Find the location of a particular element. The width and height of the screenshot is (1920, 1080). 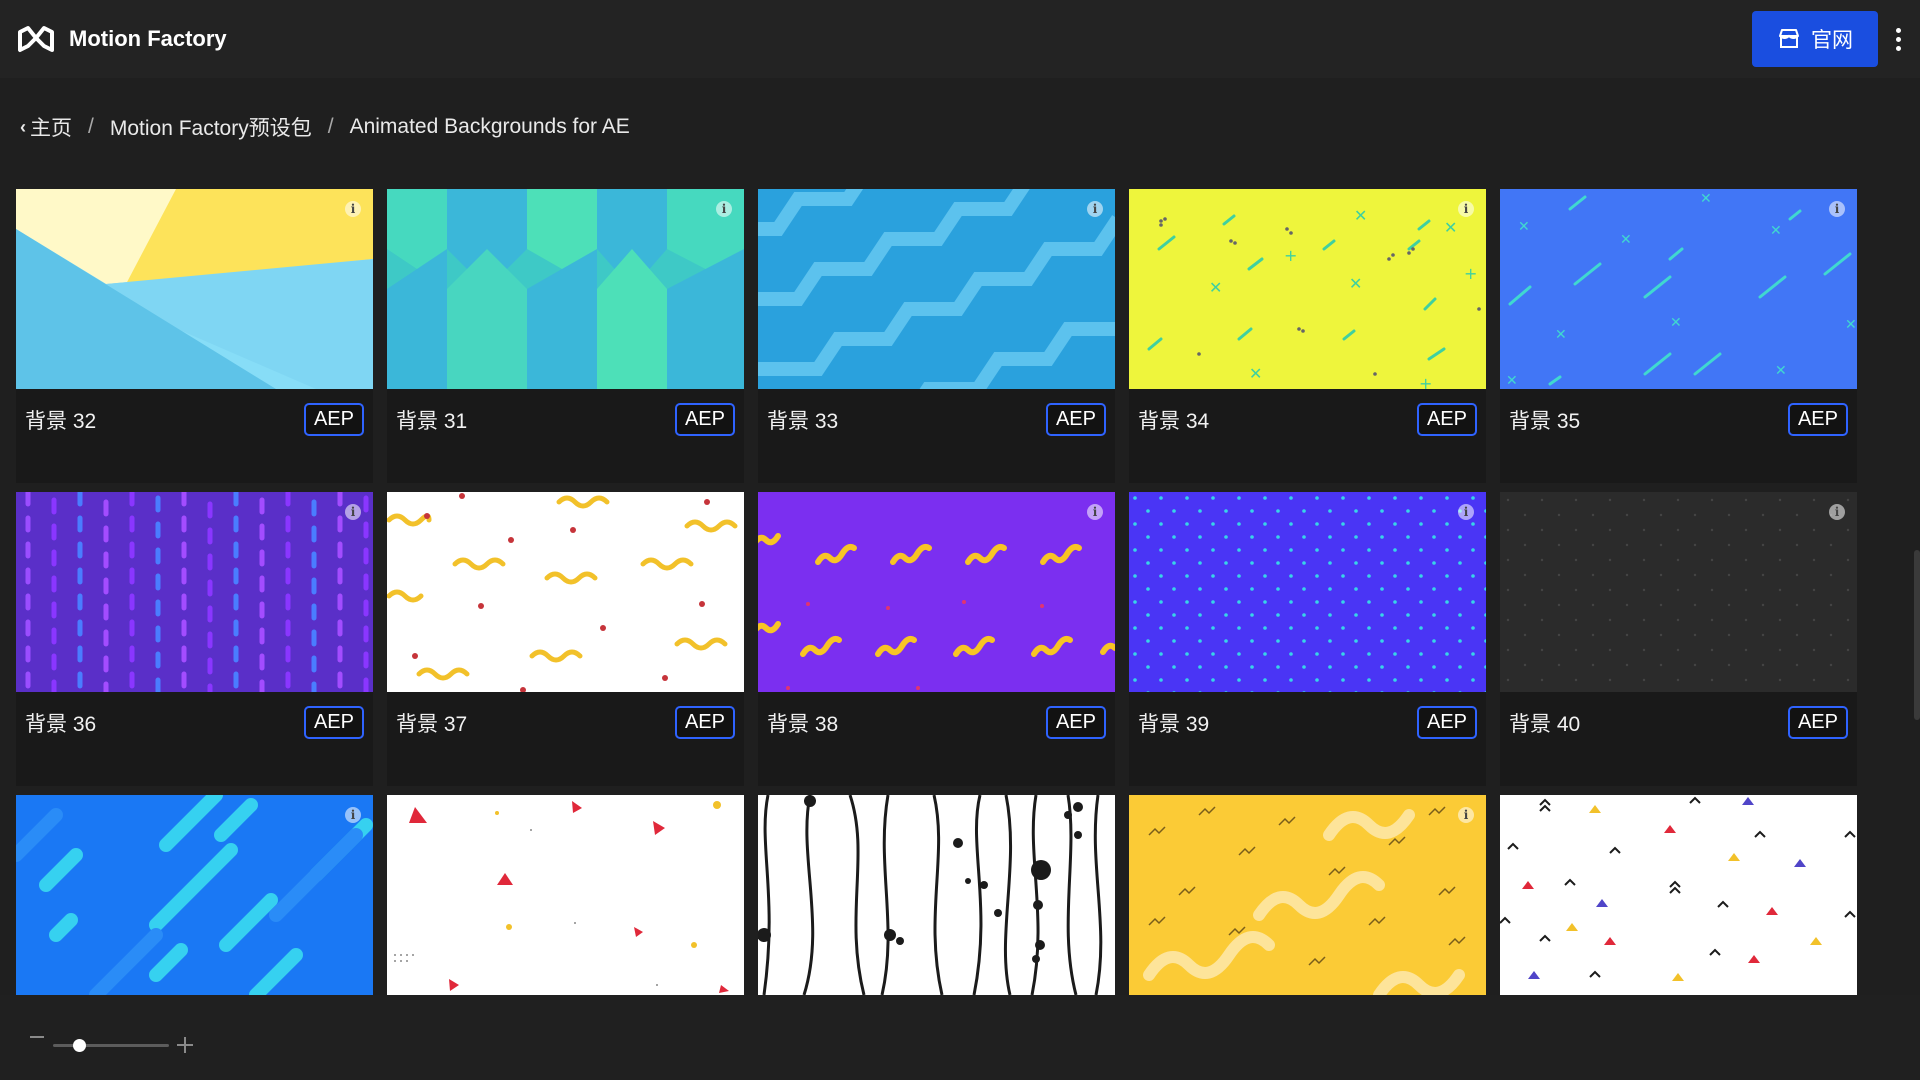

app-logo: Motion Factory is located at coordinates (121, 39).